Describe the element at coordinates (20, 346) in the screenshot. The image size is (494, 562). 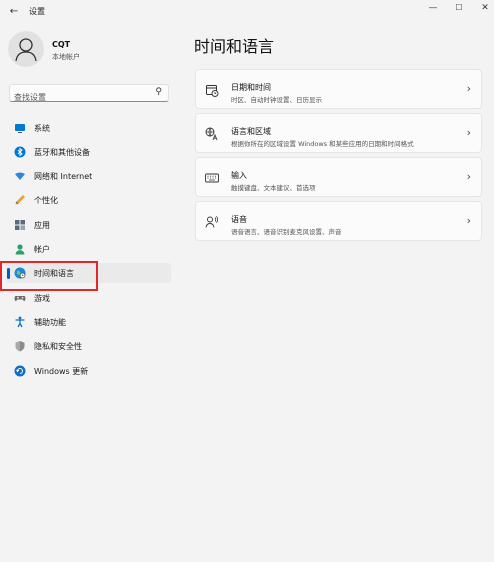
I see `shield-icon` at that location.